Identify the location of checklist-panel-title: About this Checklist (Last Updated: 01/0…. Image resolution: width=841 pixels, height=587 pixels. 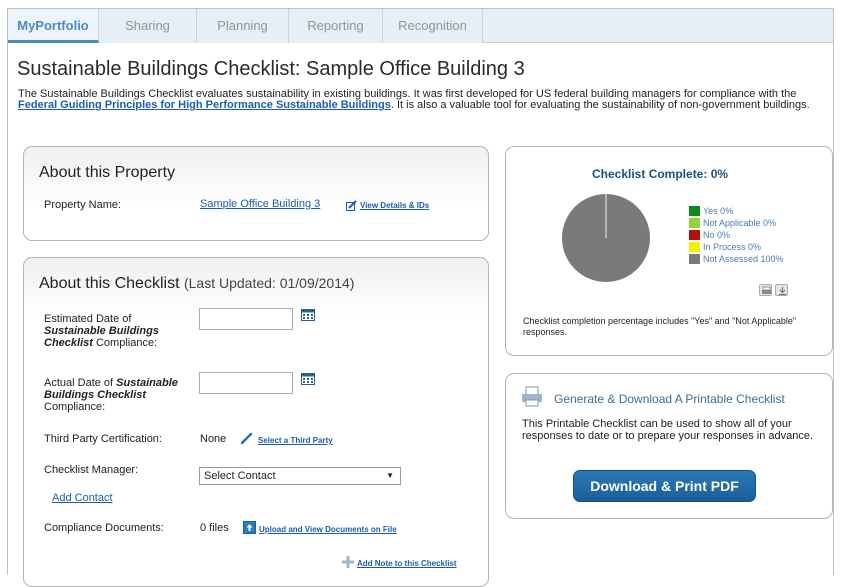
(196, 284).